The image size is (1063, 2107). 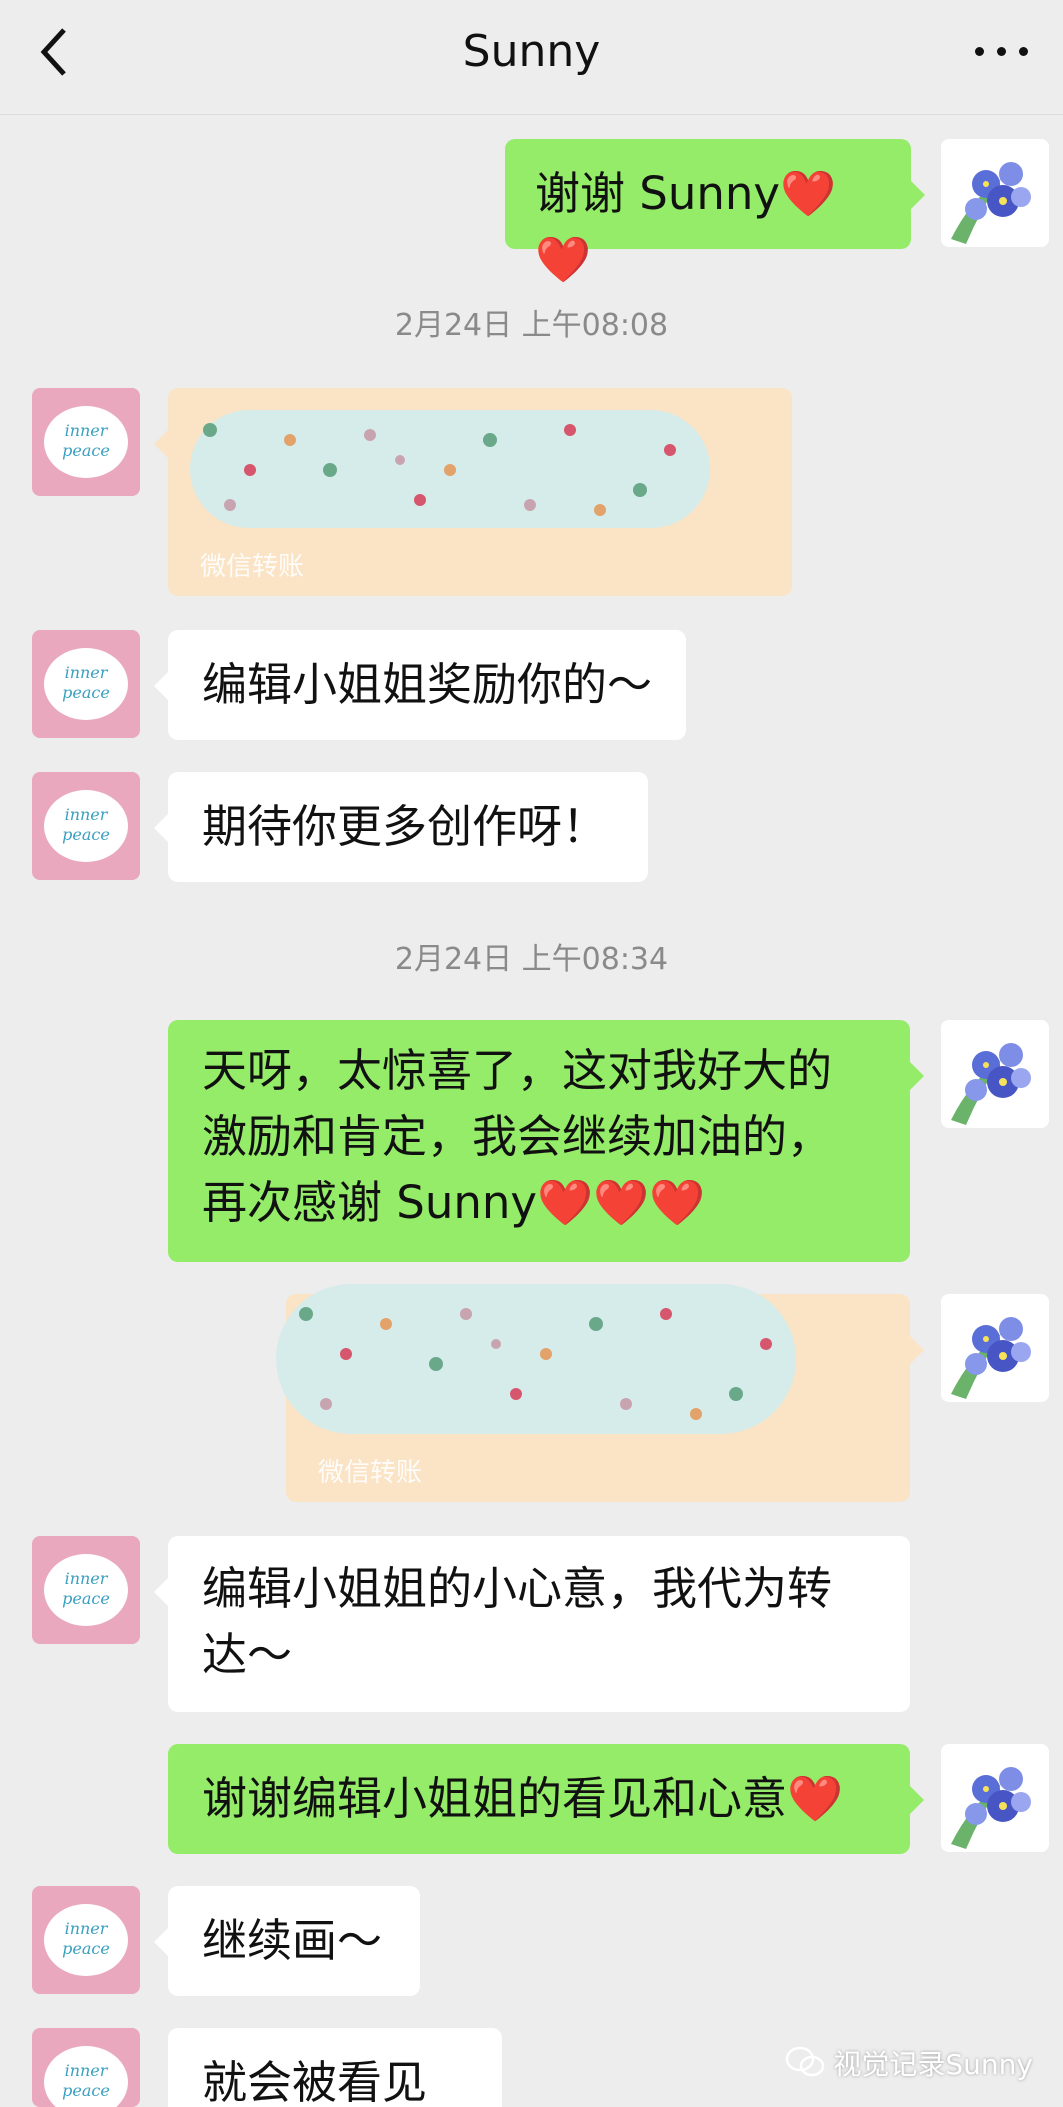 I want to click on message-text: 谢谢编辑小姐姐的看见和心意❤️, so click(x=523, y=1798).